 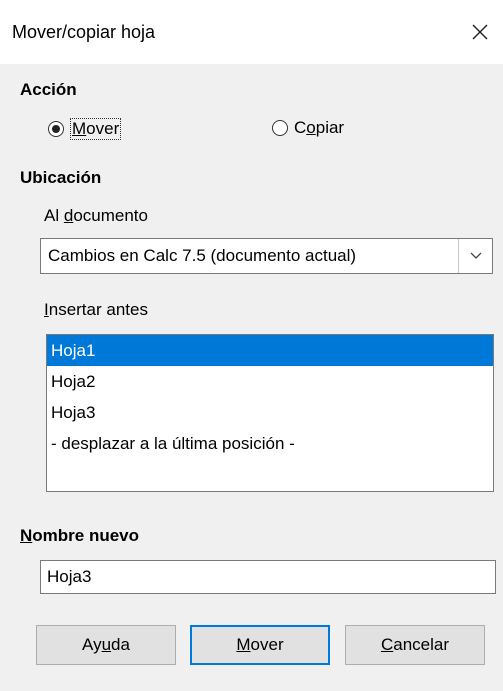 I want to click on action-heading: Acción, so click(x=48, y=89).